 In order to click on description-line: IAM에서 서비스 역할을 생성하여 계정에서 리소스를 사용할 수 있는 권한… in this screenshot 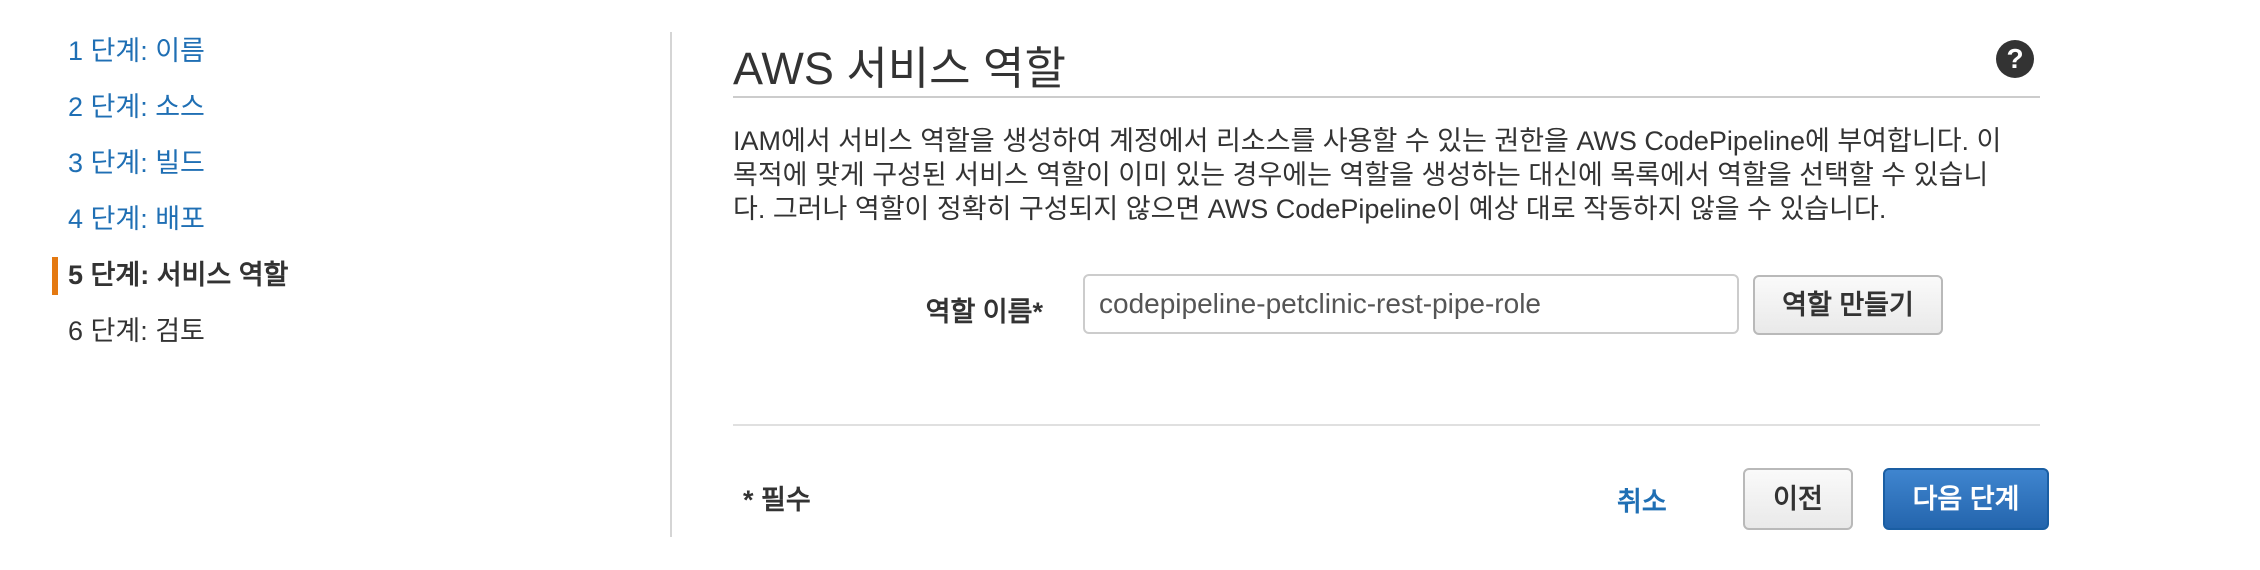, I will do `click(1367, 141)`.